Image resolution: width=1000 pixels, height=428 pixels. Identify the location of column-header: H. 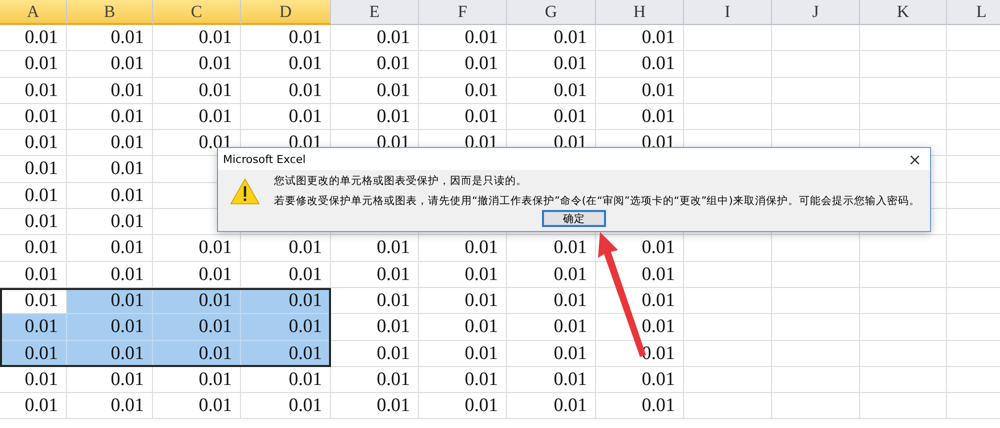
(640, 12).